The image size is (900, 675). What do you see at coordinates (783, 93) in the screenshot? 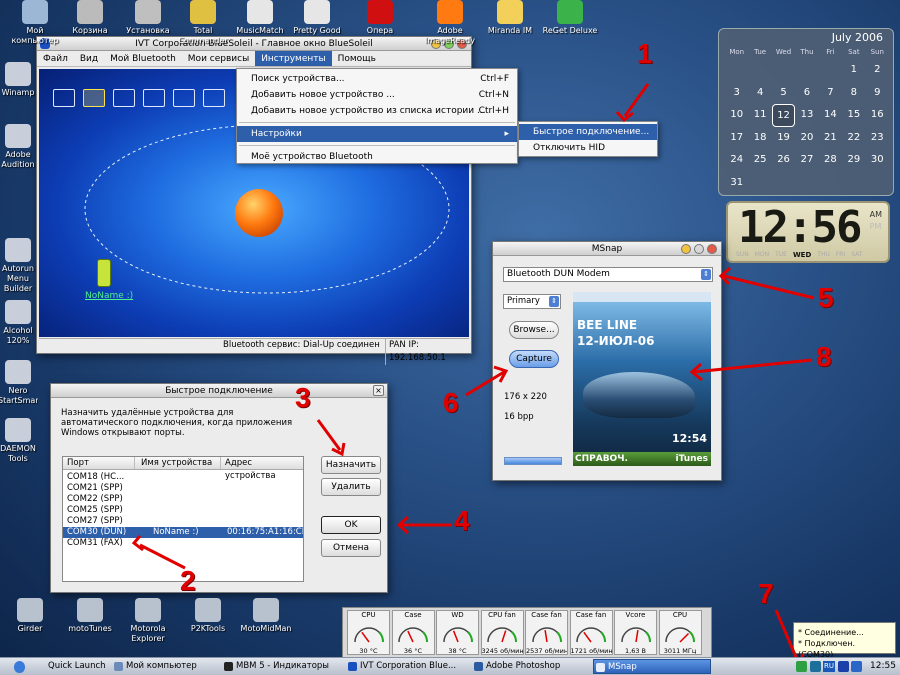
I see `calendar-day: 5` at bounding box center [783, 93].